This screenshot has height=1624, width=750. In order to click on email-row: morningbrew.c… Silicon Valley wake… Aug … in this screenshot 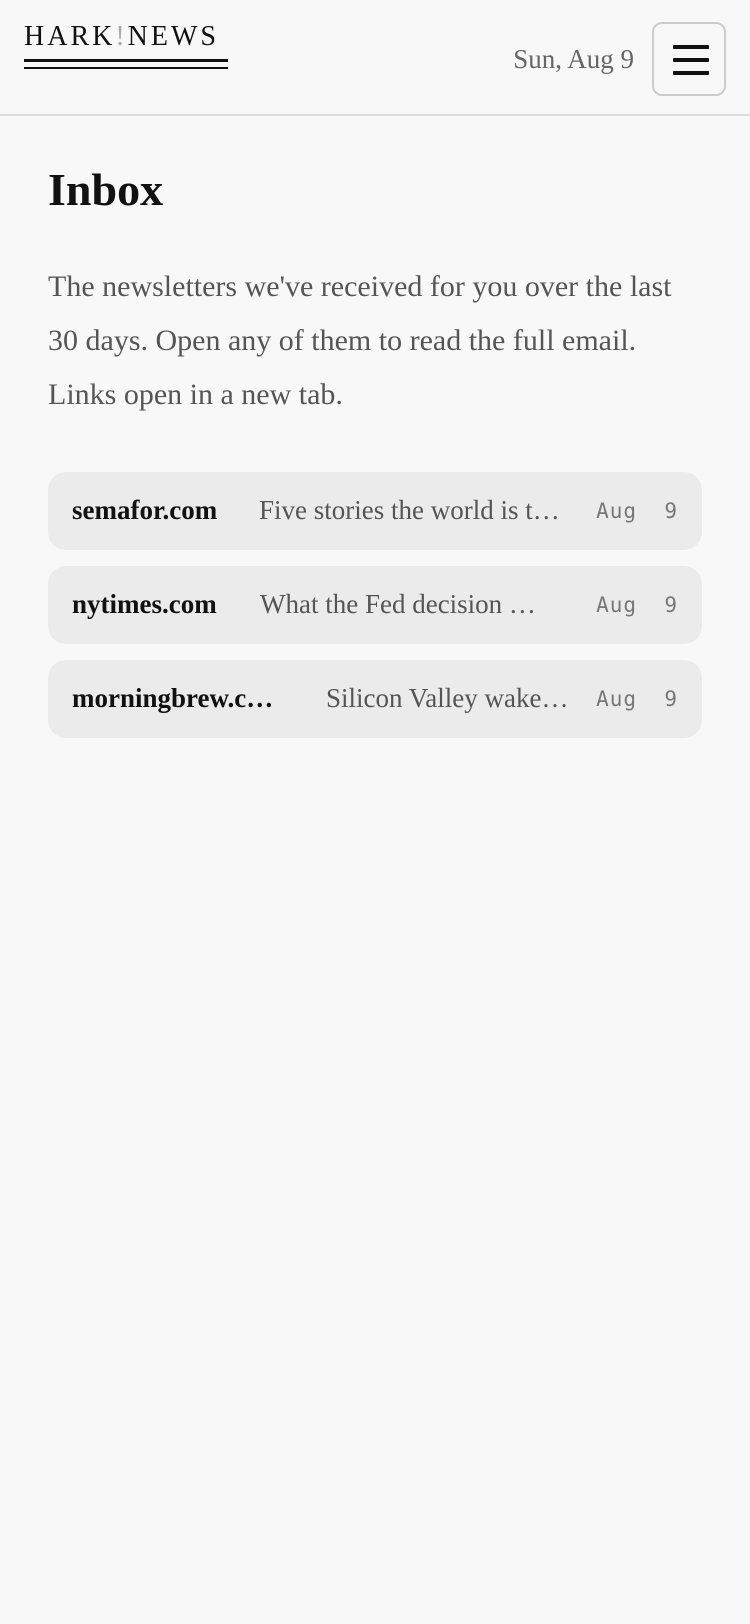, I will do `click(375, 699)`.